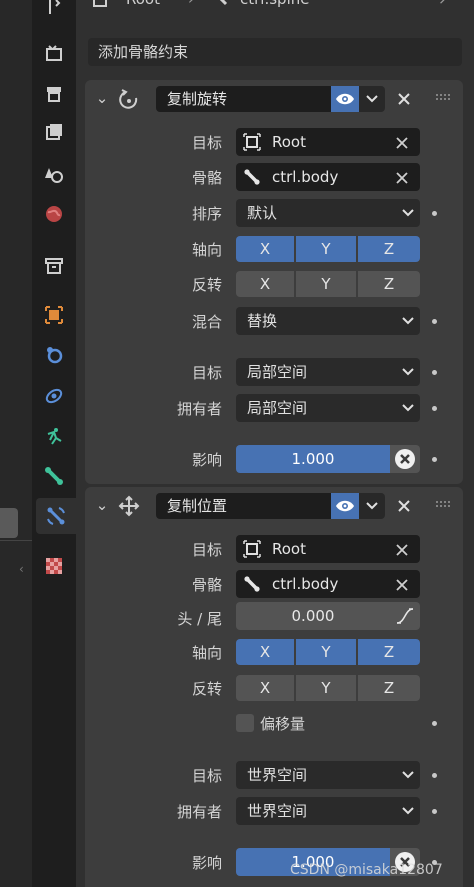 This screenshot has width=474, height=887. I want to click on bone-icon, so click(252, 177).